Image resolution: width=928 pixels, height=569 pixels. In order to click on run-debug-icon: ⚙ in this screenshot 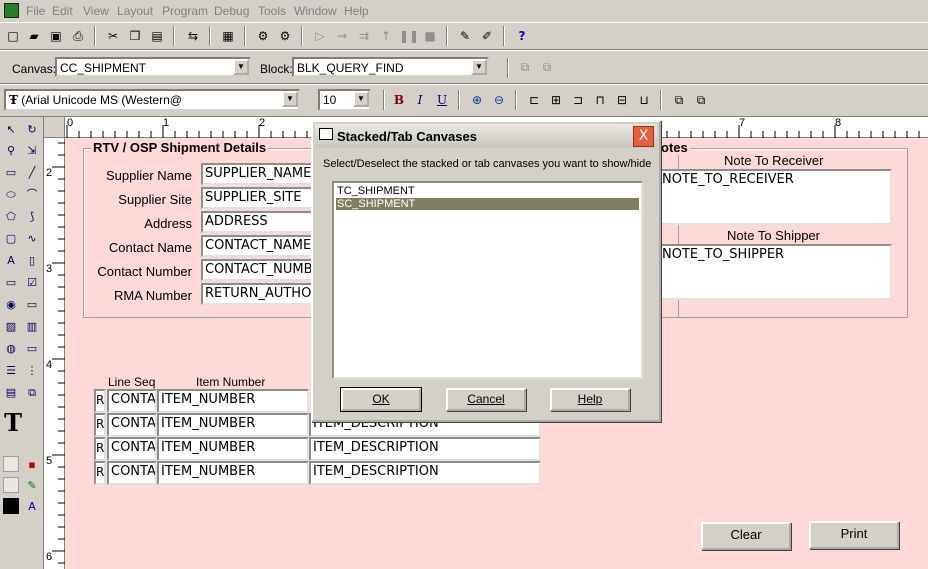, I will do `click(263, 36)`.